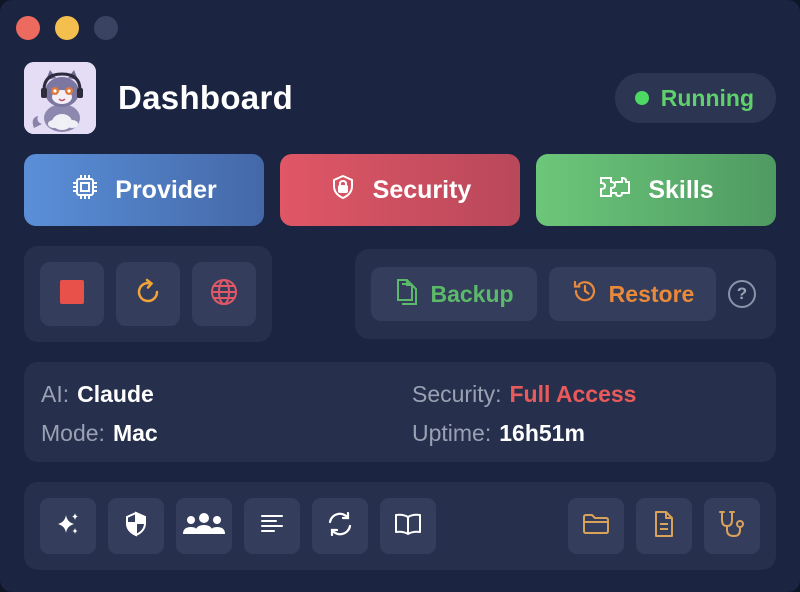  I want to click on stop-button, so click(72, 294).